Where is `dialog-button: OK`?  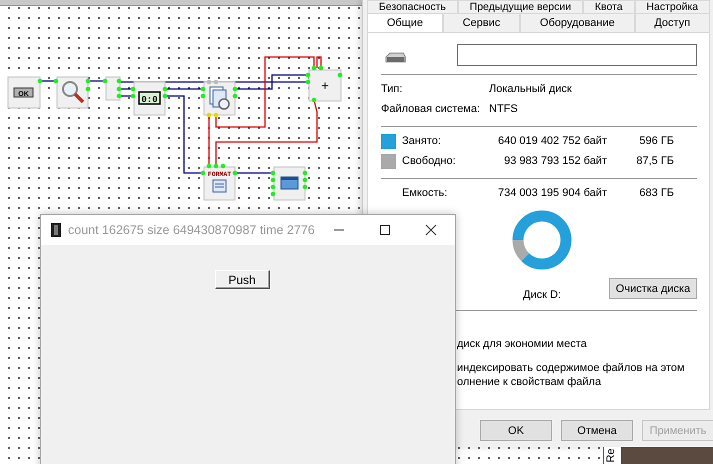
dialog-button: OK is located at coordinates (516, 430).